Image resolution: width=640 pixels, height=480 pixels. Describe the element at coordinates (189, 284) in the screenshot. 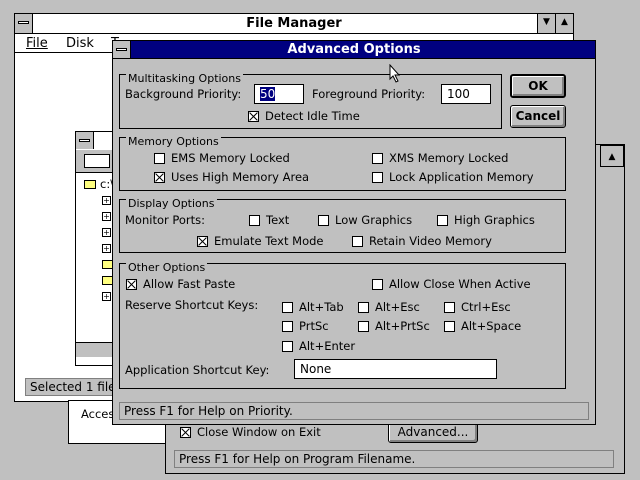

I see `fast-paste-label: Allow Fast Paste` at that location.